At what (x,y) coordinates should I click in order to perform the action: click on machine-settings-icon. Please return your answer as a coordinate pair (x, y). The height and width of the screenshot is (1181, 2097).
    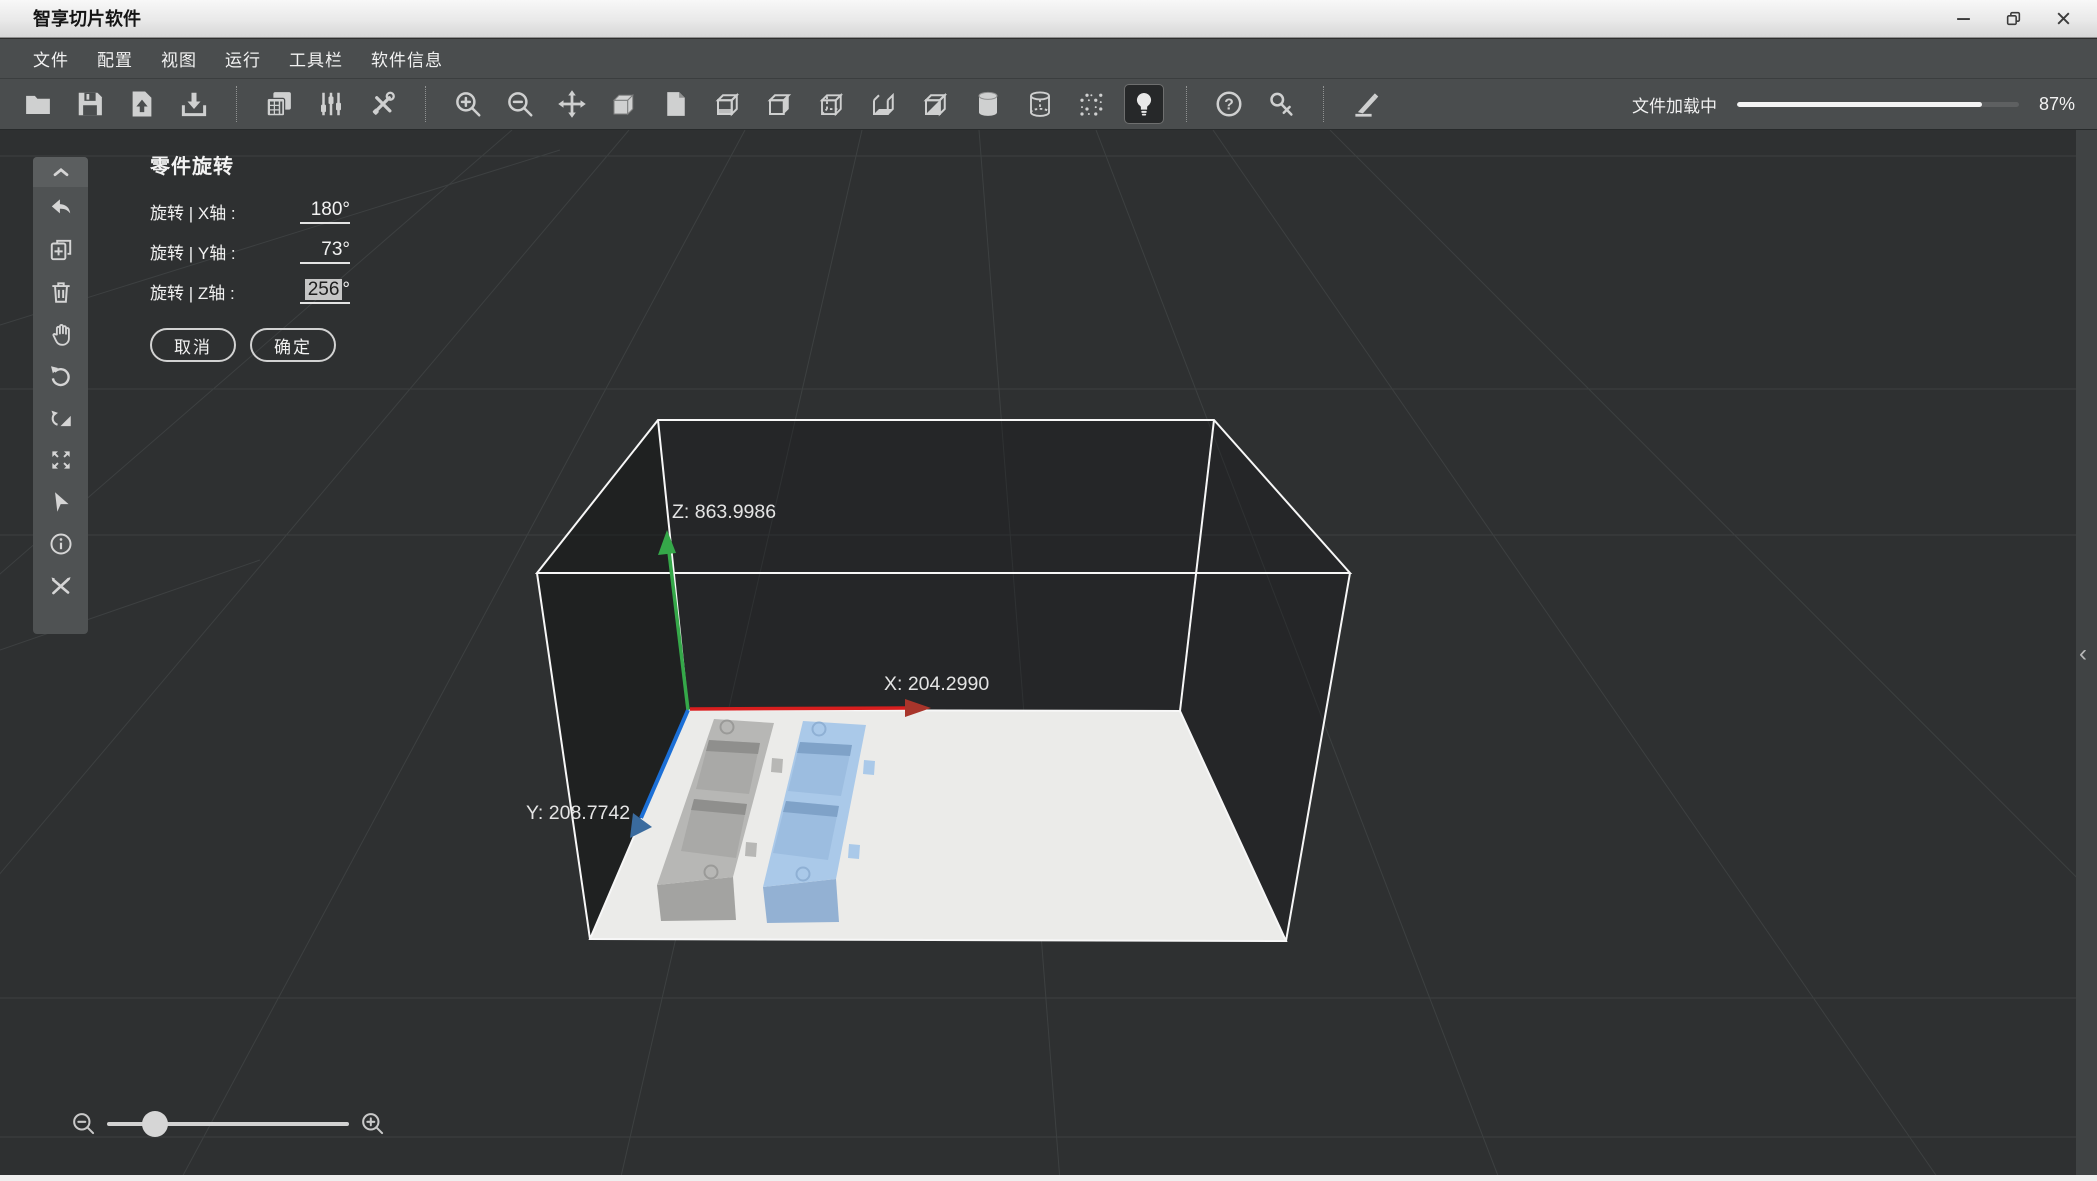
    Looking at the image, I should click on (278, 104).